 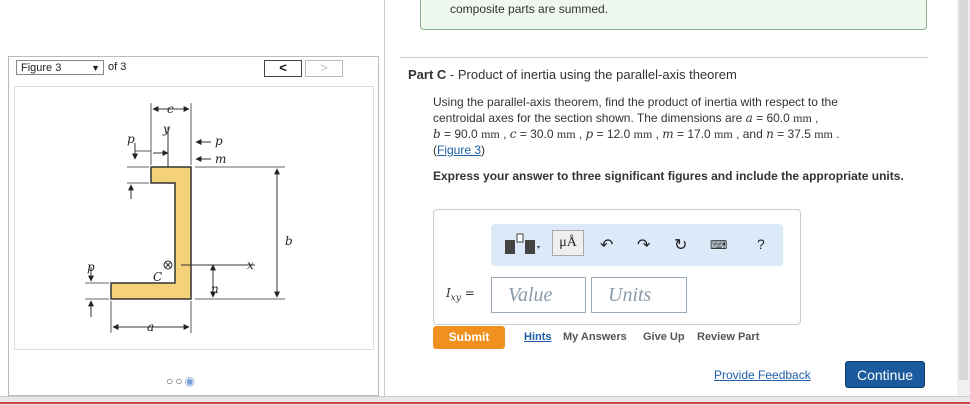 What do you see at coordinates (963, 190) in the screenshot?
I see `scrollbar-thumb` at bounding box center [963, 190].